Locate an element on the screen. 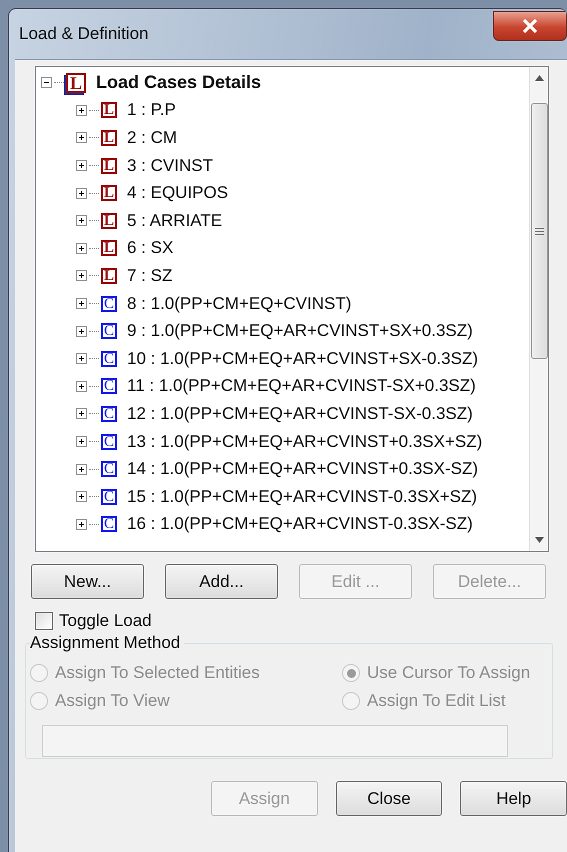 The width and height of the screenshot is (567, 852). tree-item: 7 : SZ is located at coordinates (149, 276).